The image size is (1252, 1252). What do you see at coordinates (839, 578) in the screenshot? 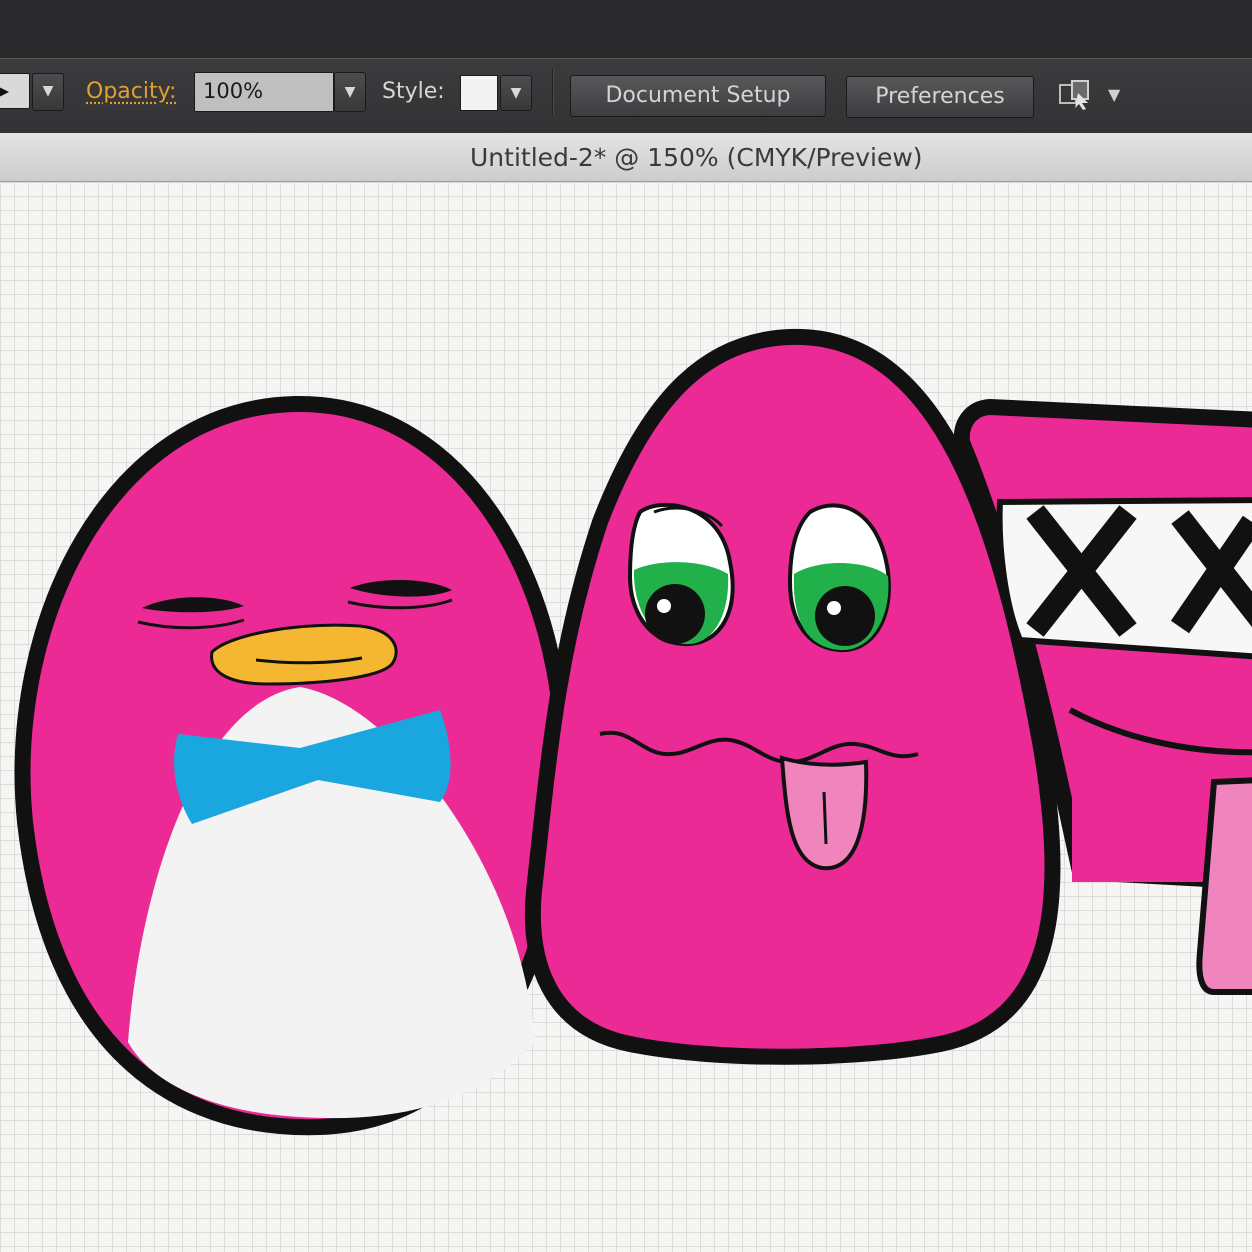
I see `blob-right-eye` at bounding box center [839, 578].